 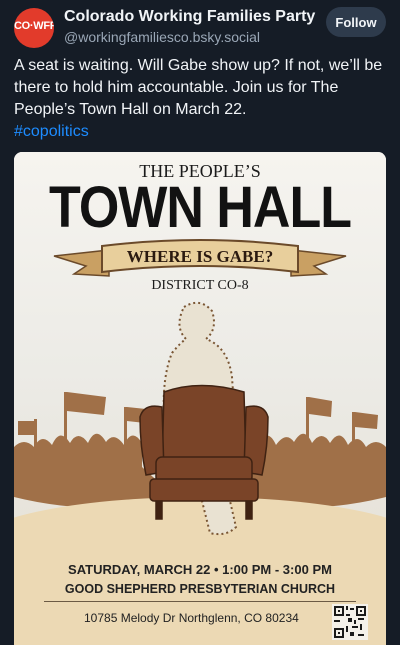 What do you see at coordinates (191, 618) in the screenshot?
I see `event-address: 10785 Melody Dr Northglenn, CO 80234` at bounding box center [191, 618].